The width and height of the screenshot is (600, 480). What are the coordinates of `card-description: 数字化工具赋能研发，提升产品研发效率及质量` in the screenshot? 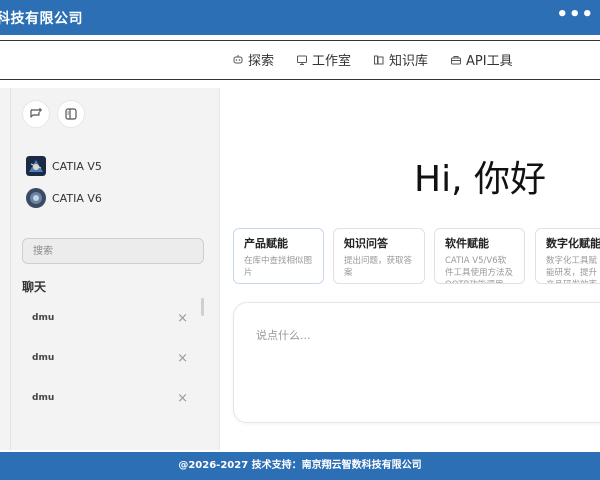 It's located at (572, 269).